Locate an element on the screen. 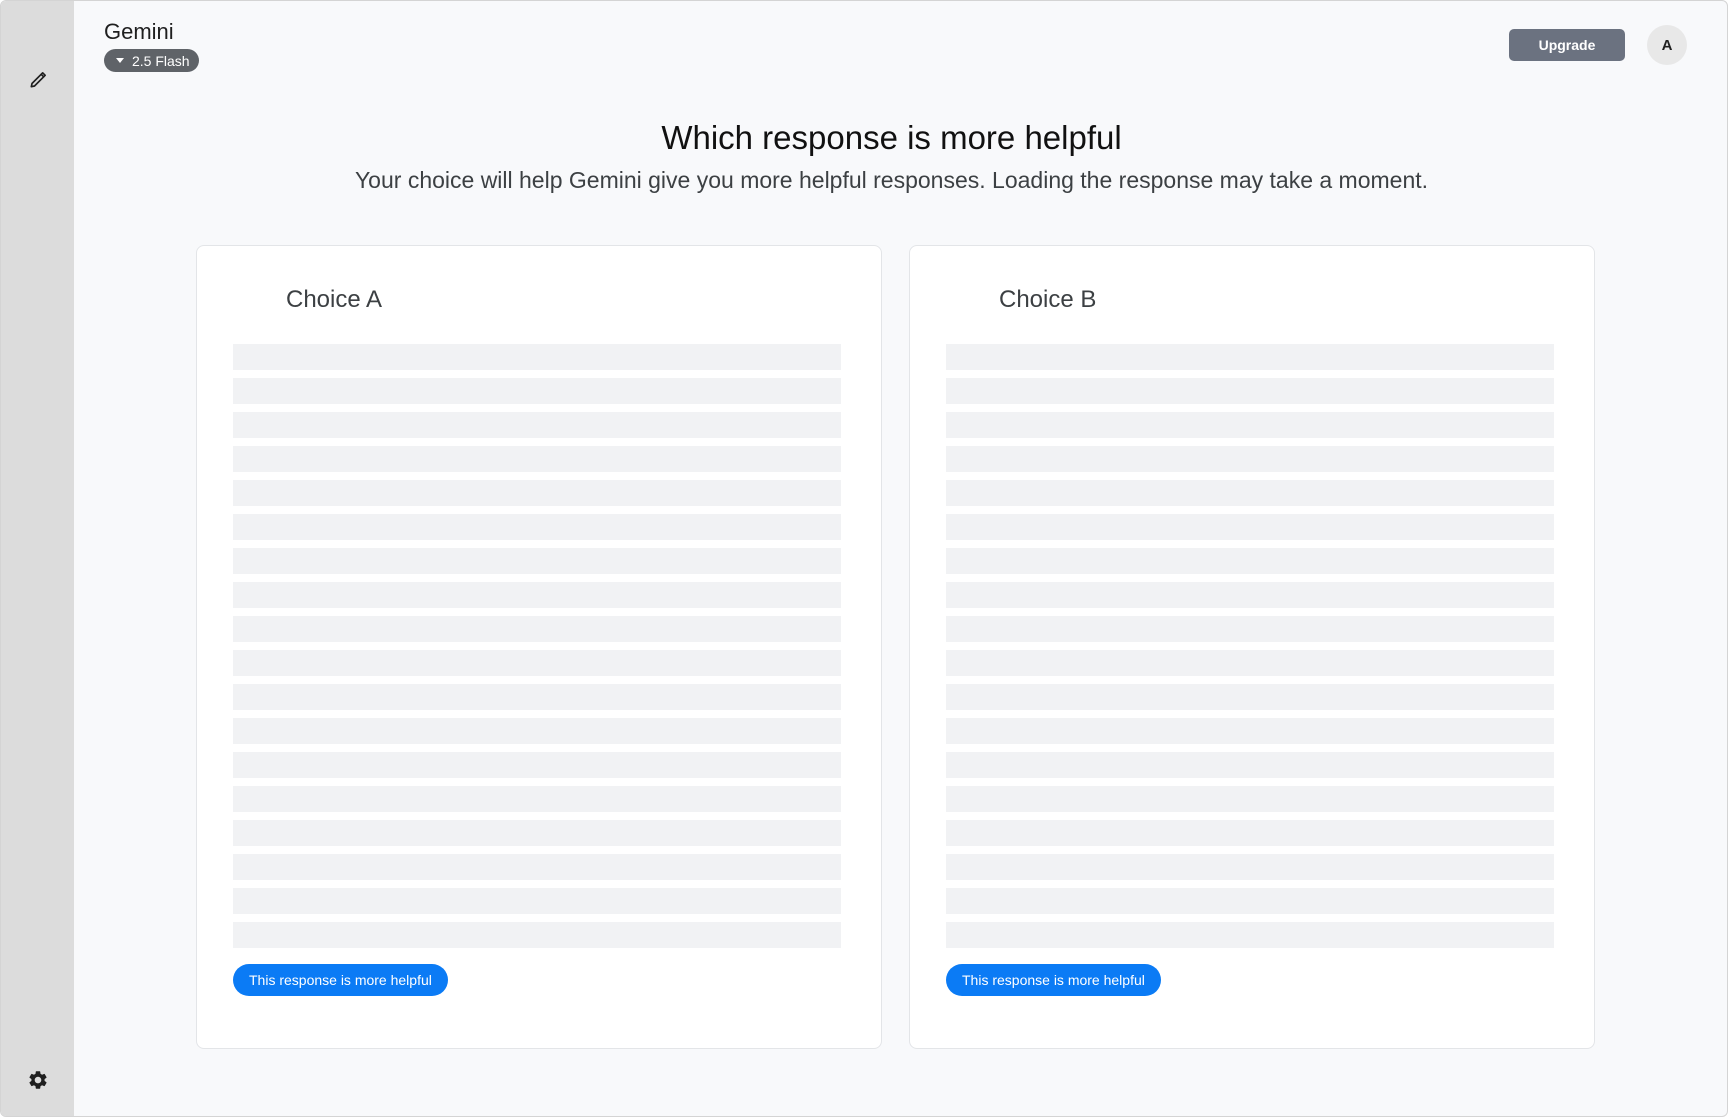 This screenshot has height=1117, width=1728. sidebar is located at coordinates (37, 558).